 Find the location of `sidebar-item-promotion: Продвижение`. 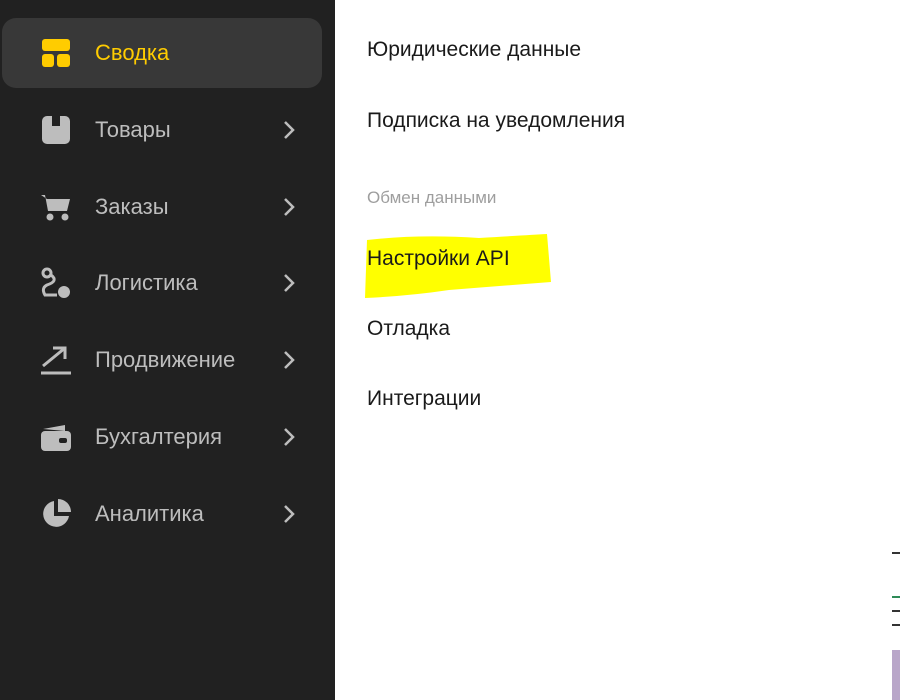

sidebar-item-promotion: Продвижение is located at coordinates (162, 360).